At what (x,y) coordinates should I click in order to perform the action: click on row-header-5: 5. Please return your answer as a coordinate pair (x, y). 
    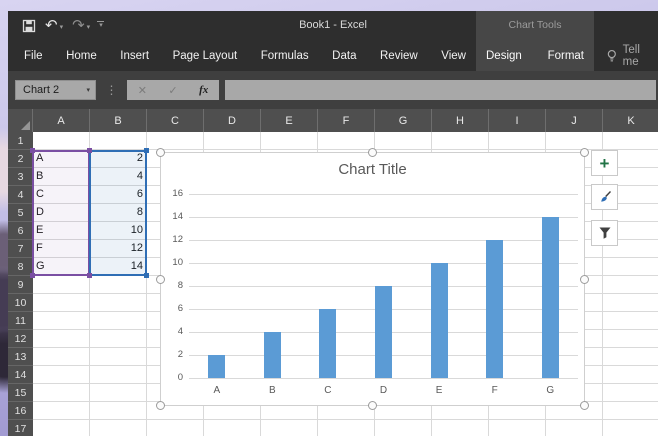
    Looking at the image, I should click on (20, 213).